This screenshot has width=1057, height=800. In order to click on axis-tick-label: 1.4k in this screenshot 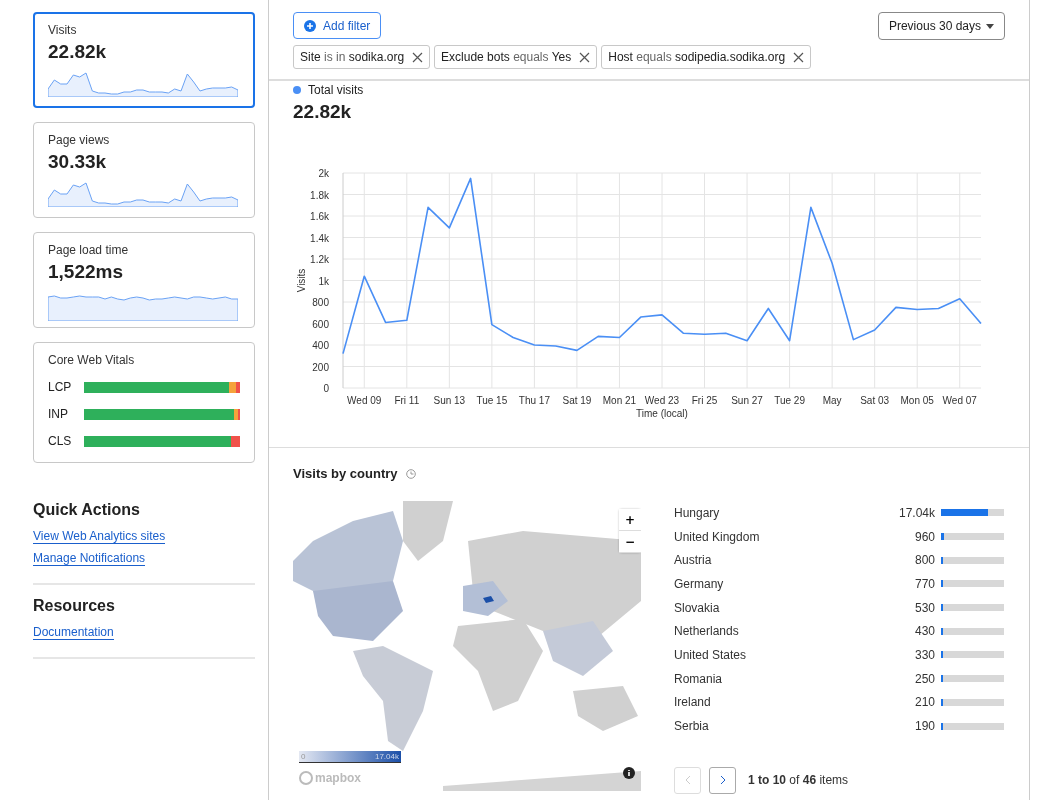, I will do `click(319, 238)`.